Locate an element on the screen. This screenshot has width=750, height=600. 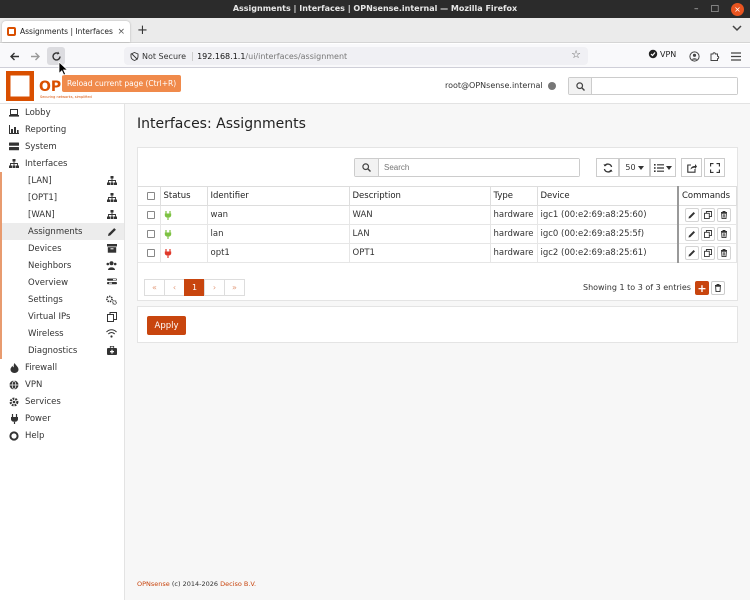
column-header-device: Device is located at coordinates (608, 196).